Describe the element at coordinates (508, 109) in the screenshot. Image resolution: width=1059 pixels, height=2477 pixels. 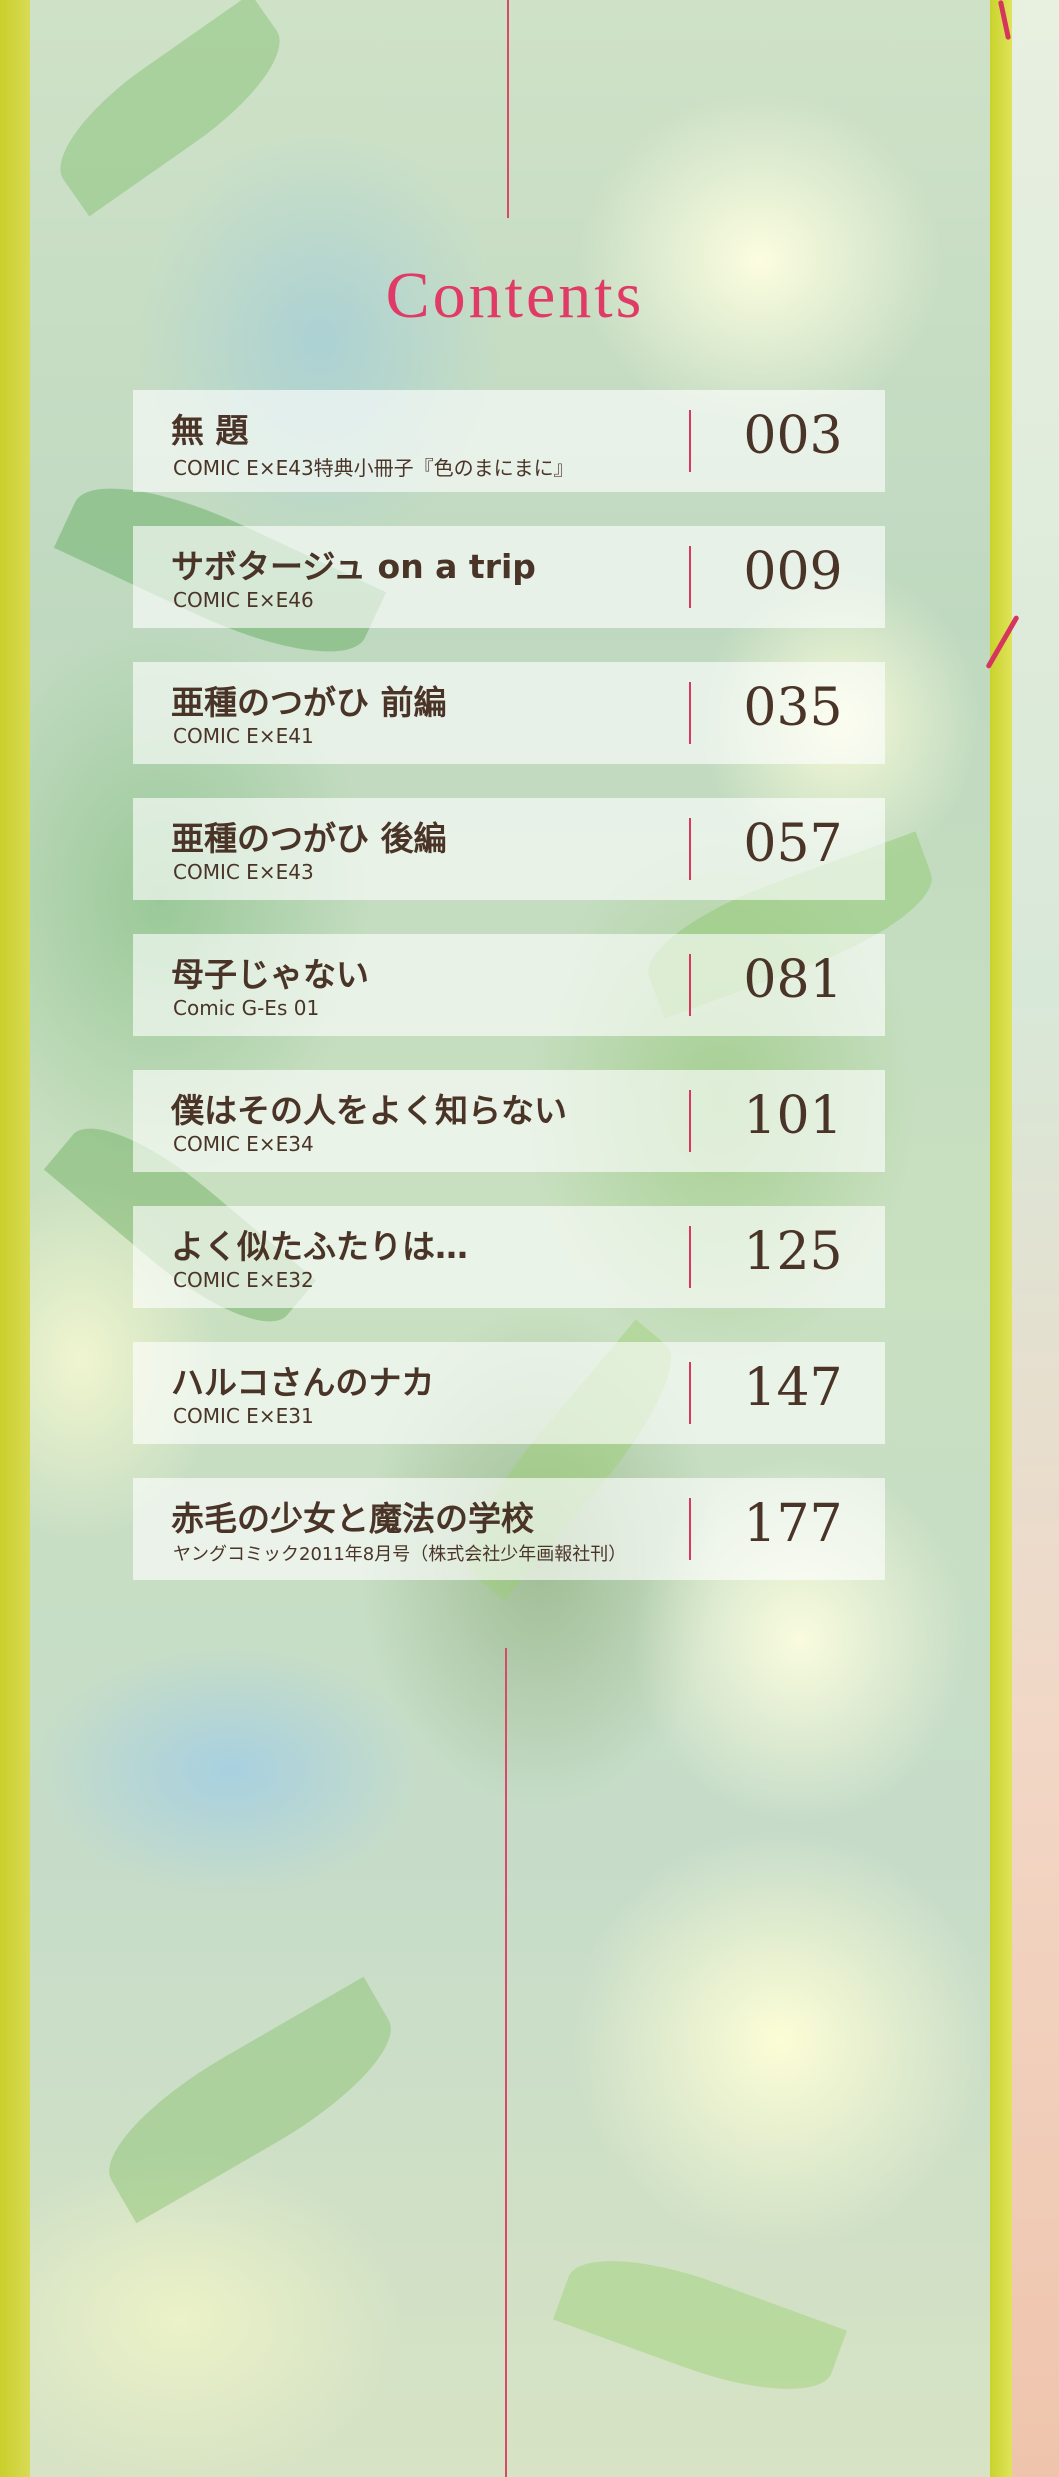
I see `divider-line-top` at that location.